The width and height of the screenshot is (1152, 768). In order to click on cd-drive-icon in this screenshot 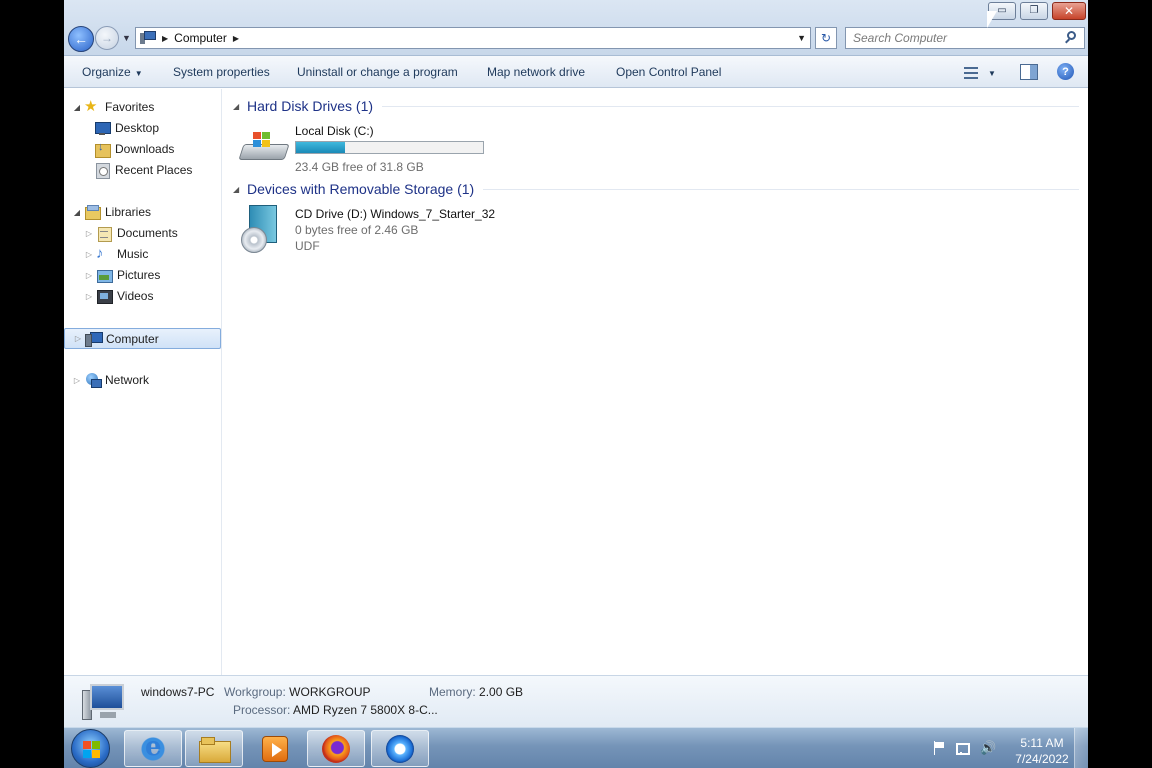, I will do `click(263, 230)`.